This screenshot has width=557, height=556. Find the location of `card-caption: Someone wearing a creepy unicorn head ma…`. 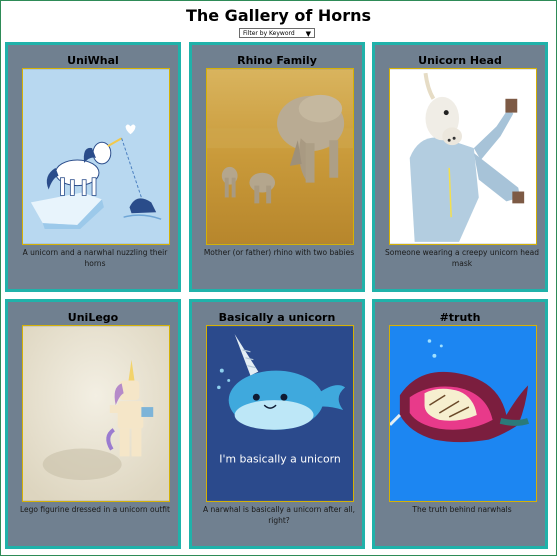

card-caption: Someone wearing a creepy unicorn head ma… is located at coordinates (462, 258).